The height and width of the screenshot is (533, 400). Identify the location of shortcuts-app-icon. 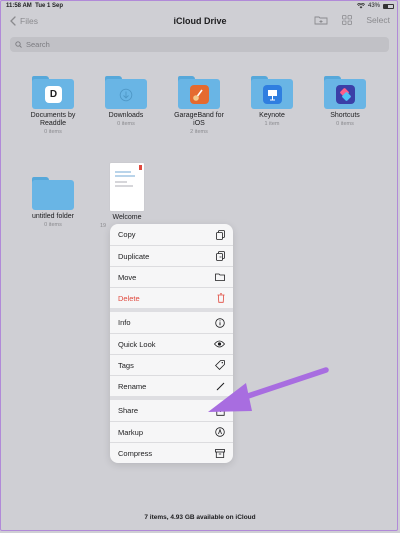
(345, 94).